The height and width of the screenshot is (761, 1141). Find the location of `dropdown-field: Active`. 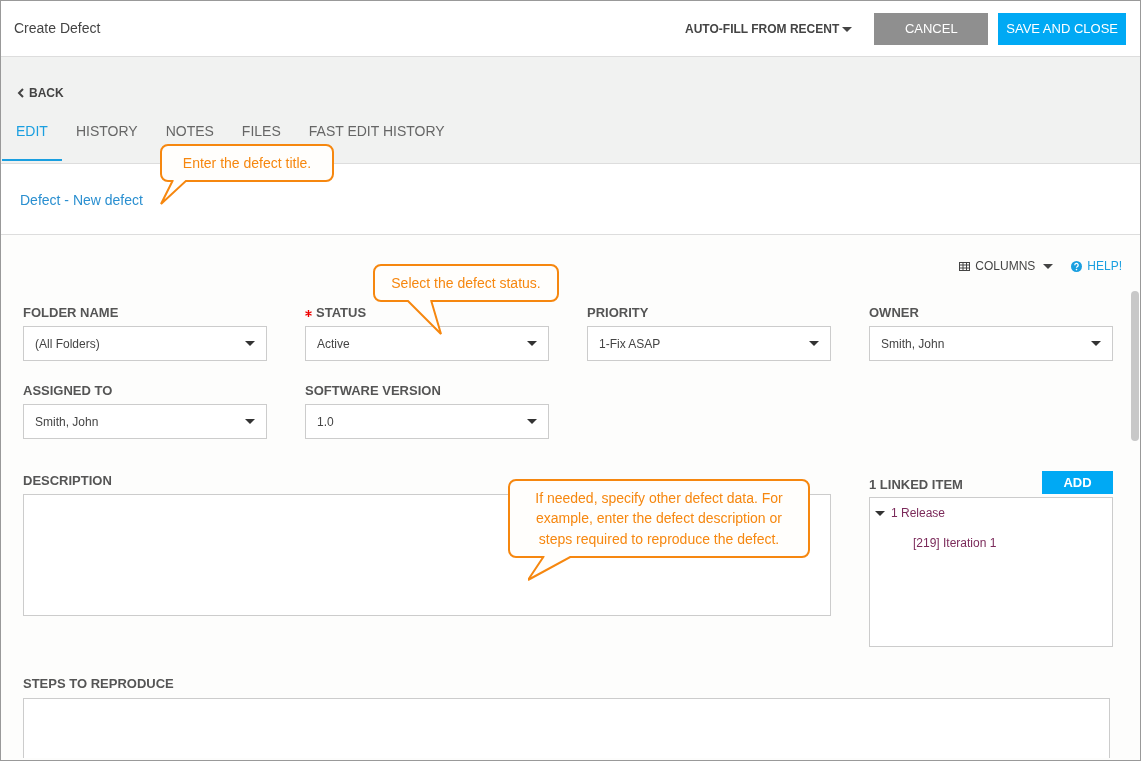

dropdown-field: Active is located at coordinates (427, 343).